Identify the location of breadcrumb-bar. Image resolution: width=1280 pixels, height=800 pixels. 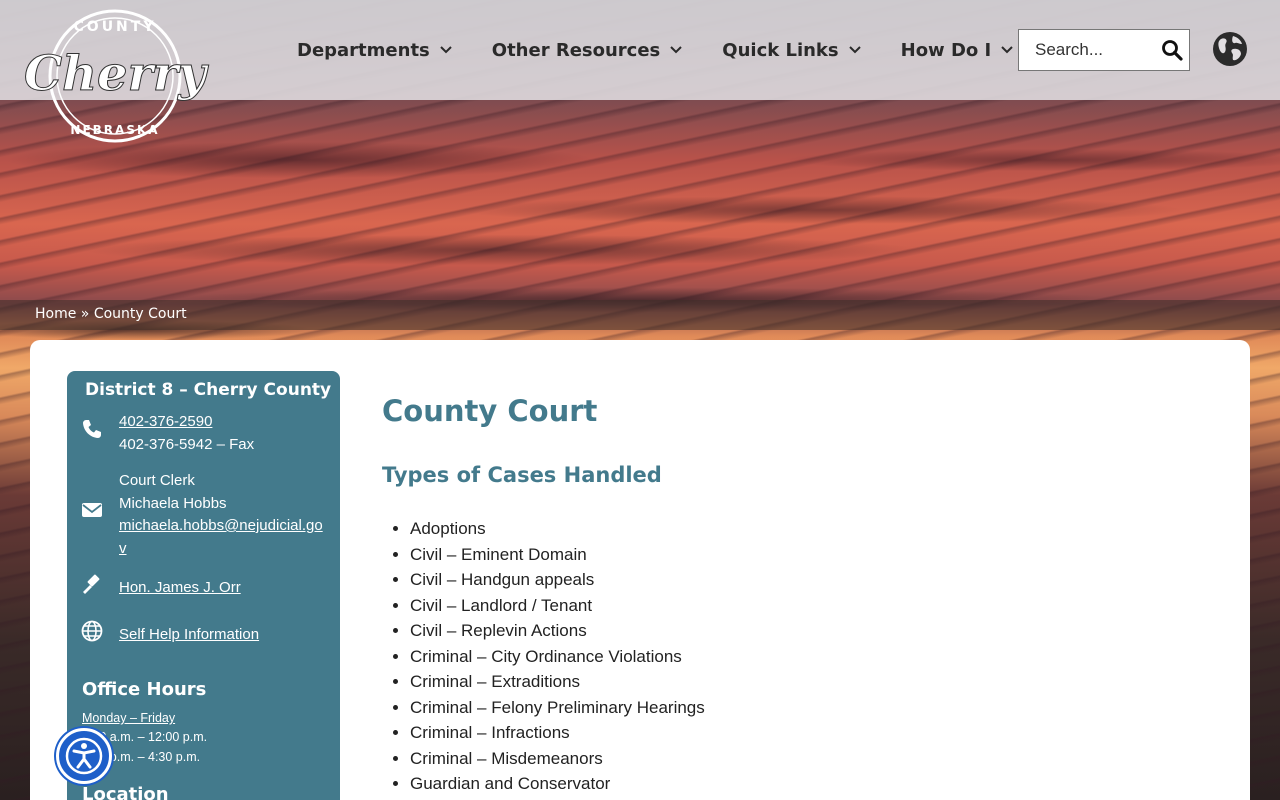
(640, 315).